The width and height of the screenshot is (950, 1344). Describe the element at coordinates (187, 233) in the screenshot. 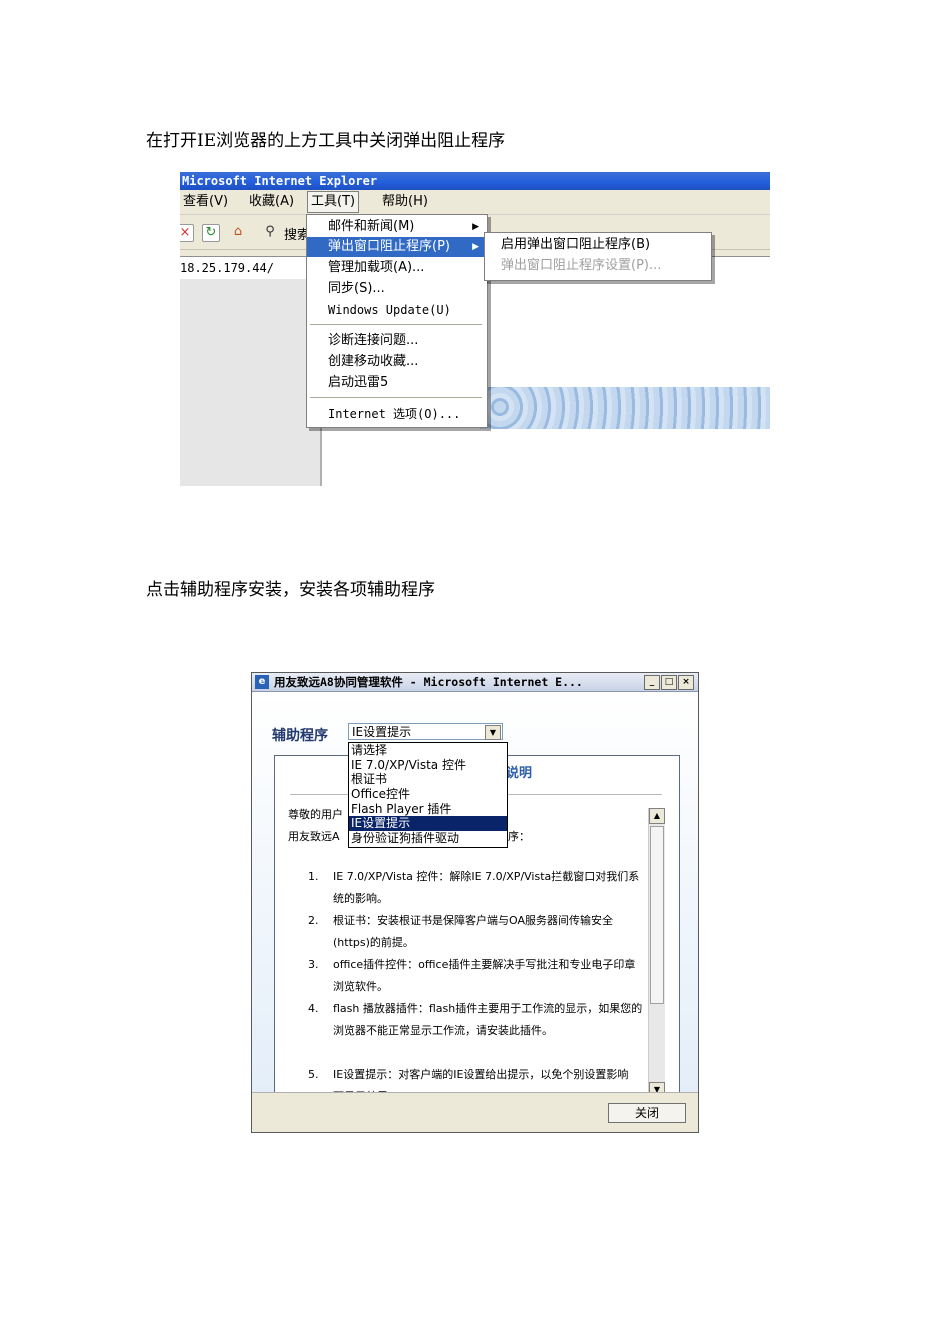

I see `stop-icon: ×` at that location.